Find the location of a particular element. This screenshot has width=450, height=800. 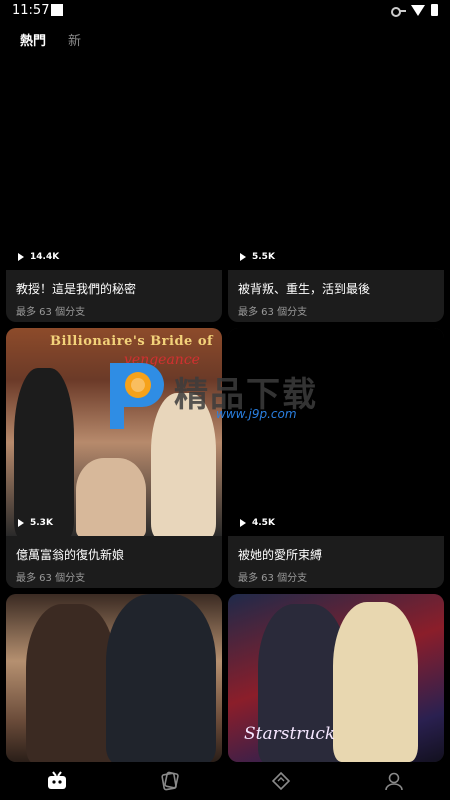

wifi-icon is located at coordinates (418, 10).